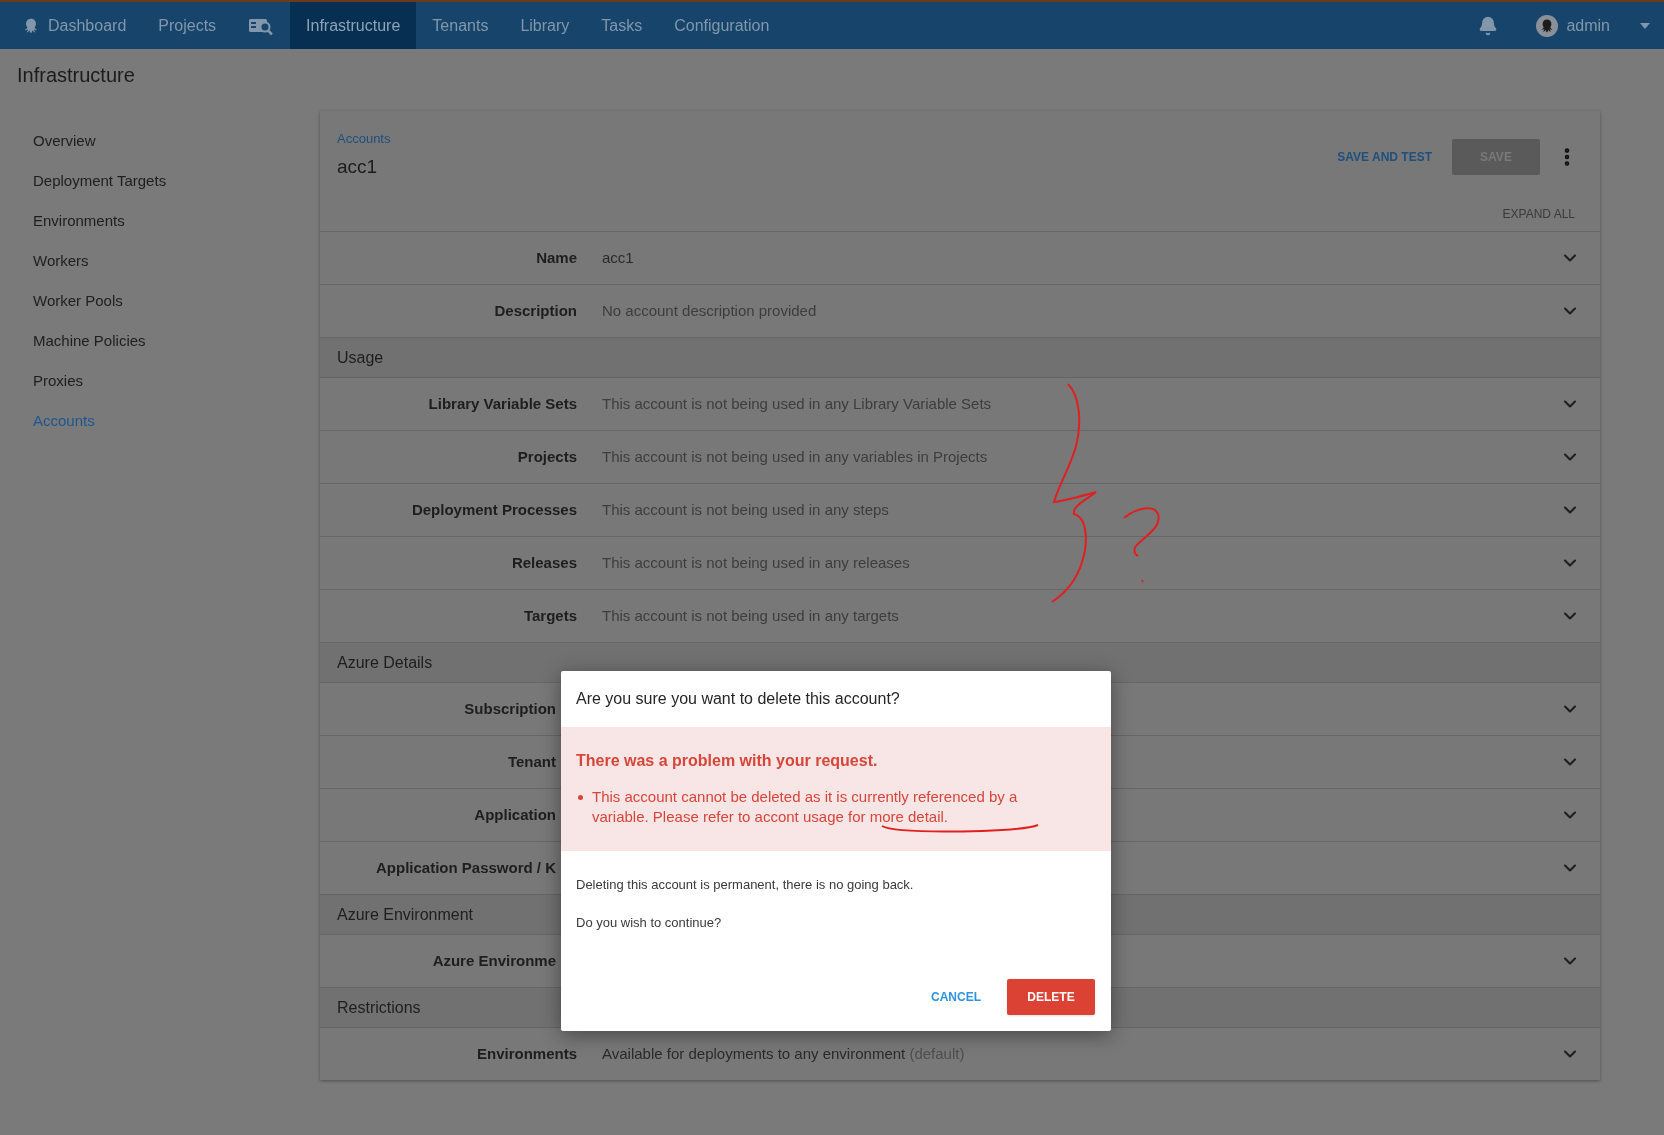 The width and height of the screenshot is (1664, 1135). What do you see at coordinates (550, 615) in the screenshot?
I see `field-label: Targets` at bounding box center [550, 615].